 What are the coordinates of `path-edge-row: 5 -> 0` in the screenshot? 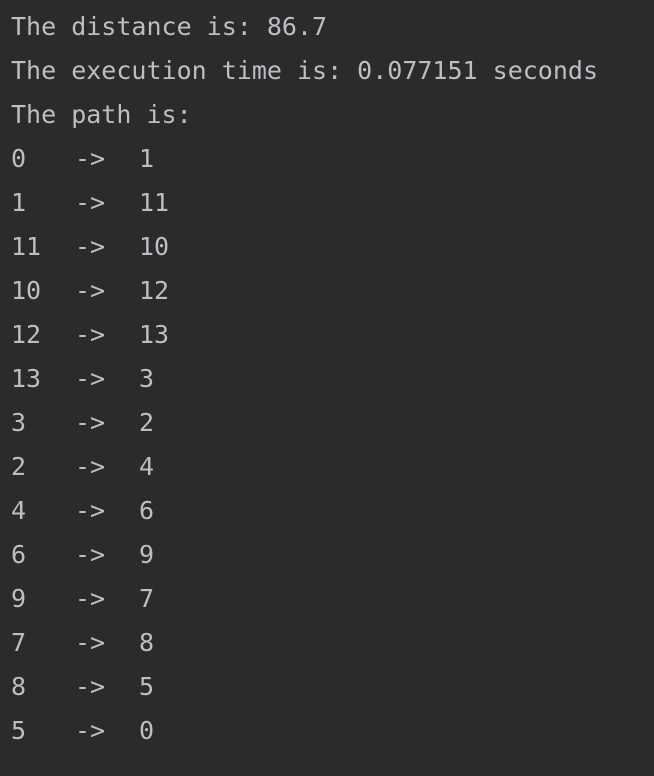 It's located at (332, 734).